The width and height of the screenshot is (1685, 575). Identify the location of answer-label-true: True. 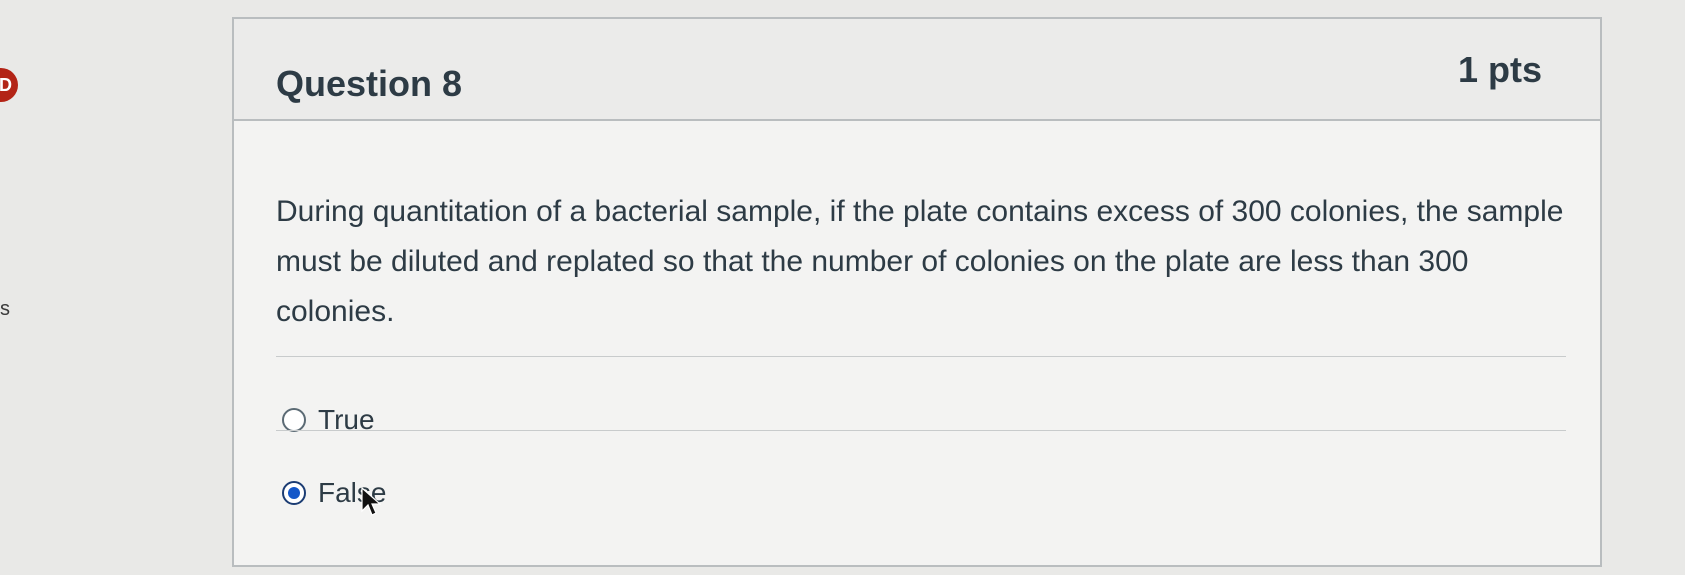
(346, 419).